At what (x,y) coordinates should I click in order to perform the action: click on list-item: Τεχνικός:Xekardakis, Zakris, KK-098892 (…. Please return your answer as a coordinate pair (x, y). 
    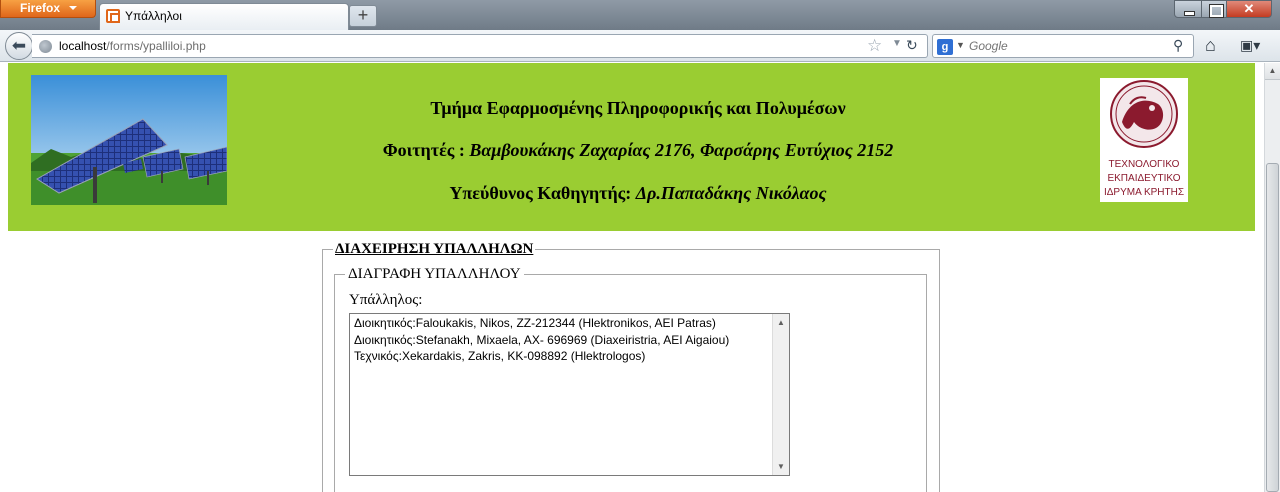
    Looking at the image, I should click on (499, 356).